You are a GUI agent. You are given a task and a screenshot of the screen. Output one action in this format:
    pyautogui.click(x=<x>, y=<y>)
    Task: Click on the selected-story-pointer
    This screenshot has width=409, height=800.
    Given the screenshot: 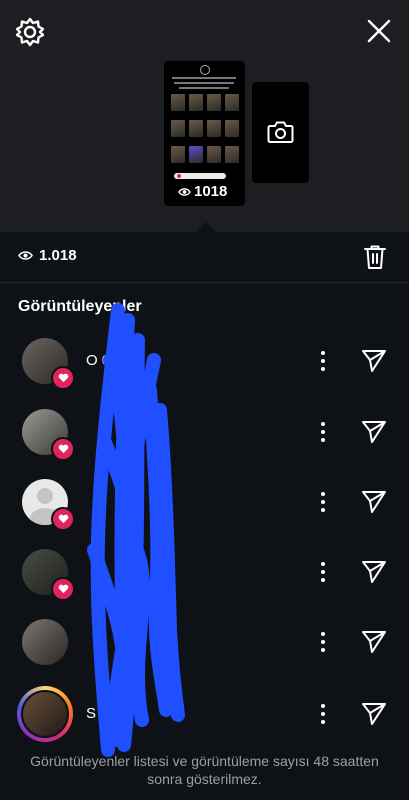 What is the action you would take?
    pyautogui.click(x=206, y=227)
    